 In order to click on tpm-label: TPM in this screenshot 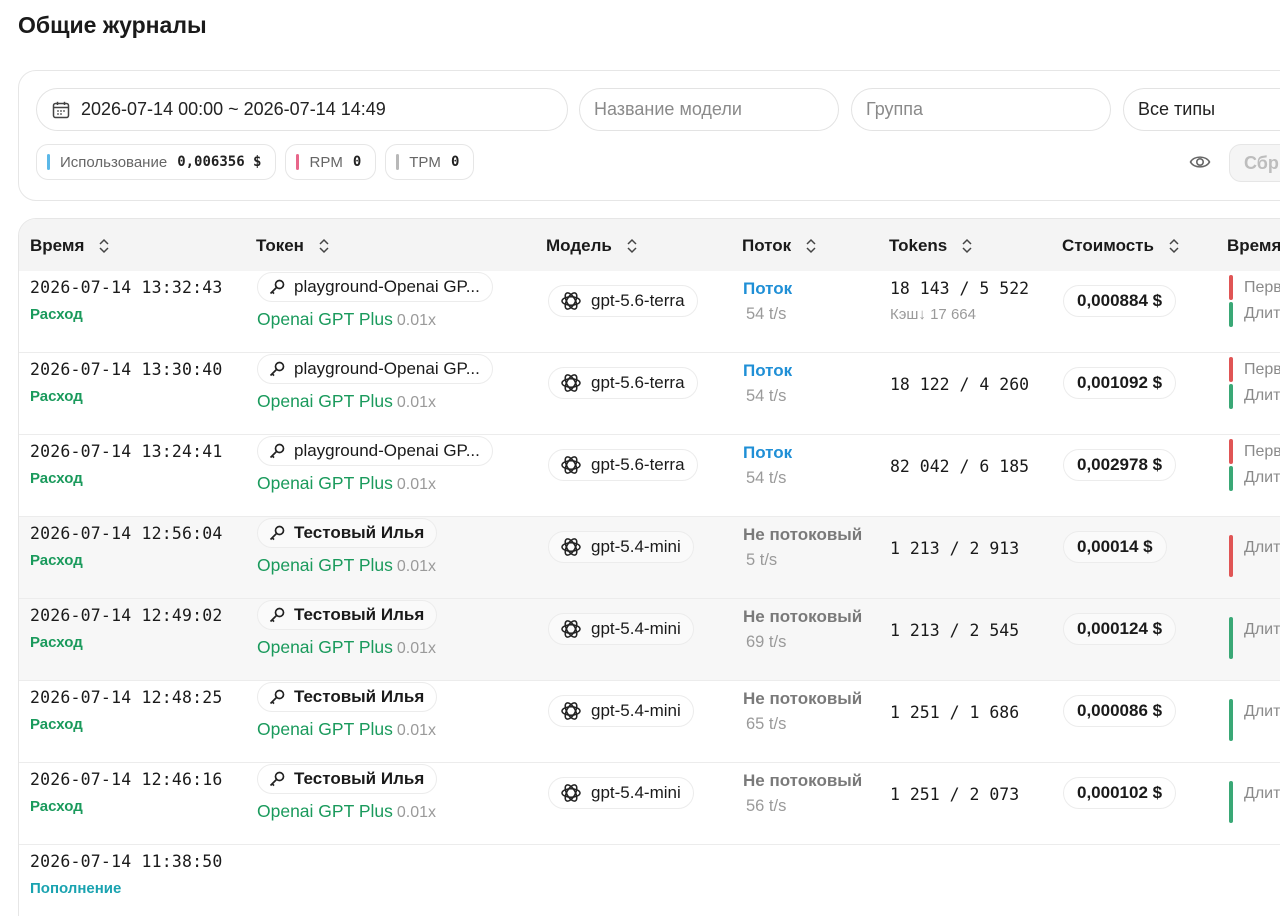, I will do `click(425, 162)`.